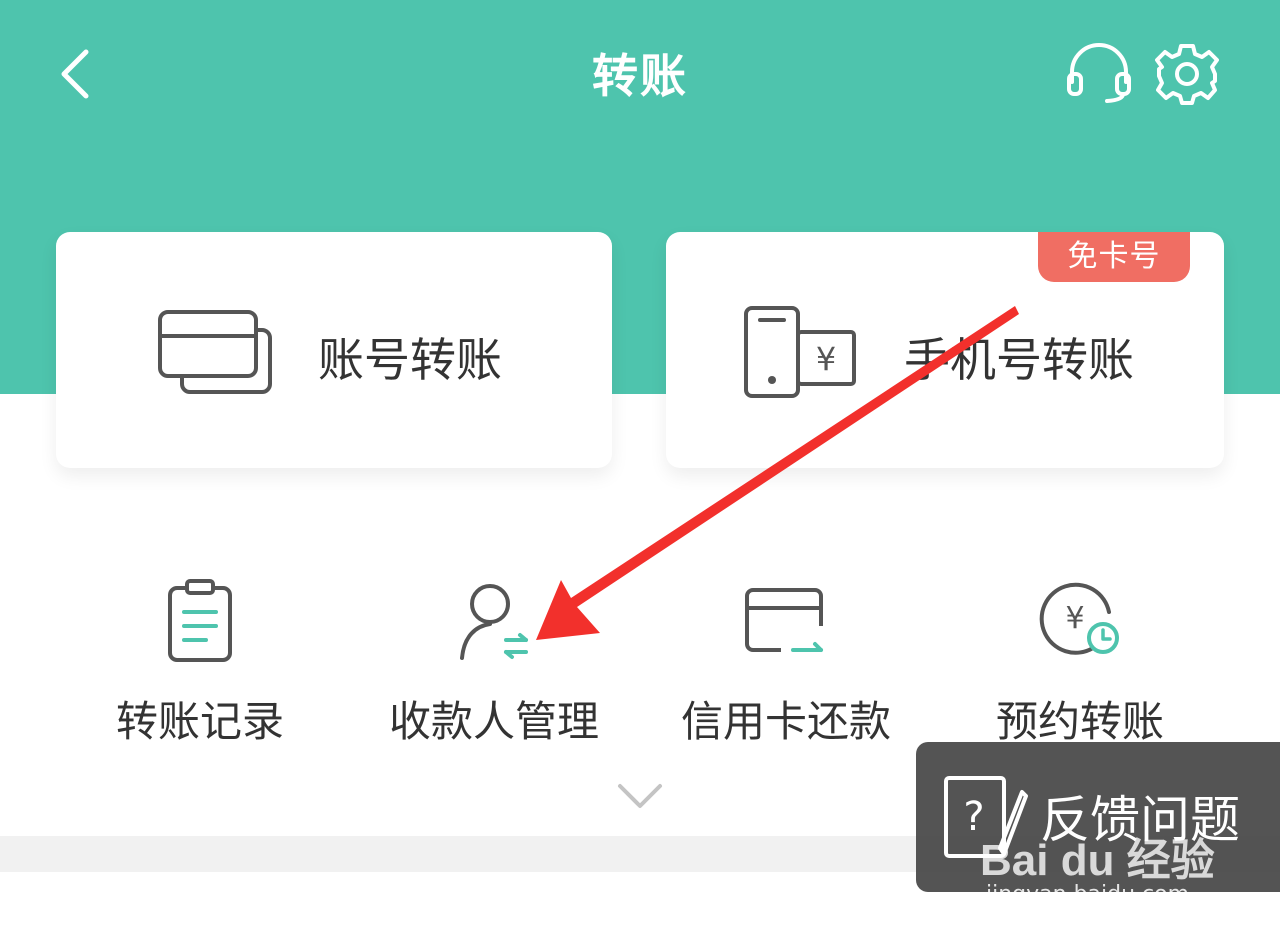  Describe the element at coordinates (200, 666) in the screenshot. I see `transfer-records-button: 转账记录` at that location.